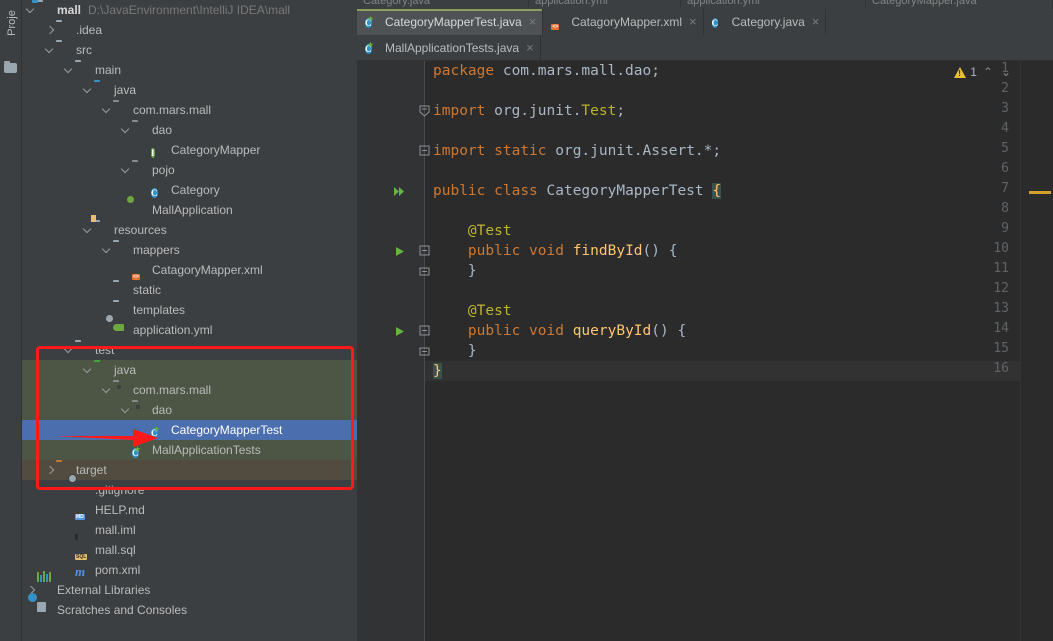  What do you see at coordinates (189, 610) in the screenshot?
I see `tree-row: Scratches and Consoles` at bounding box center [189, 610].